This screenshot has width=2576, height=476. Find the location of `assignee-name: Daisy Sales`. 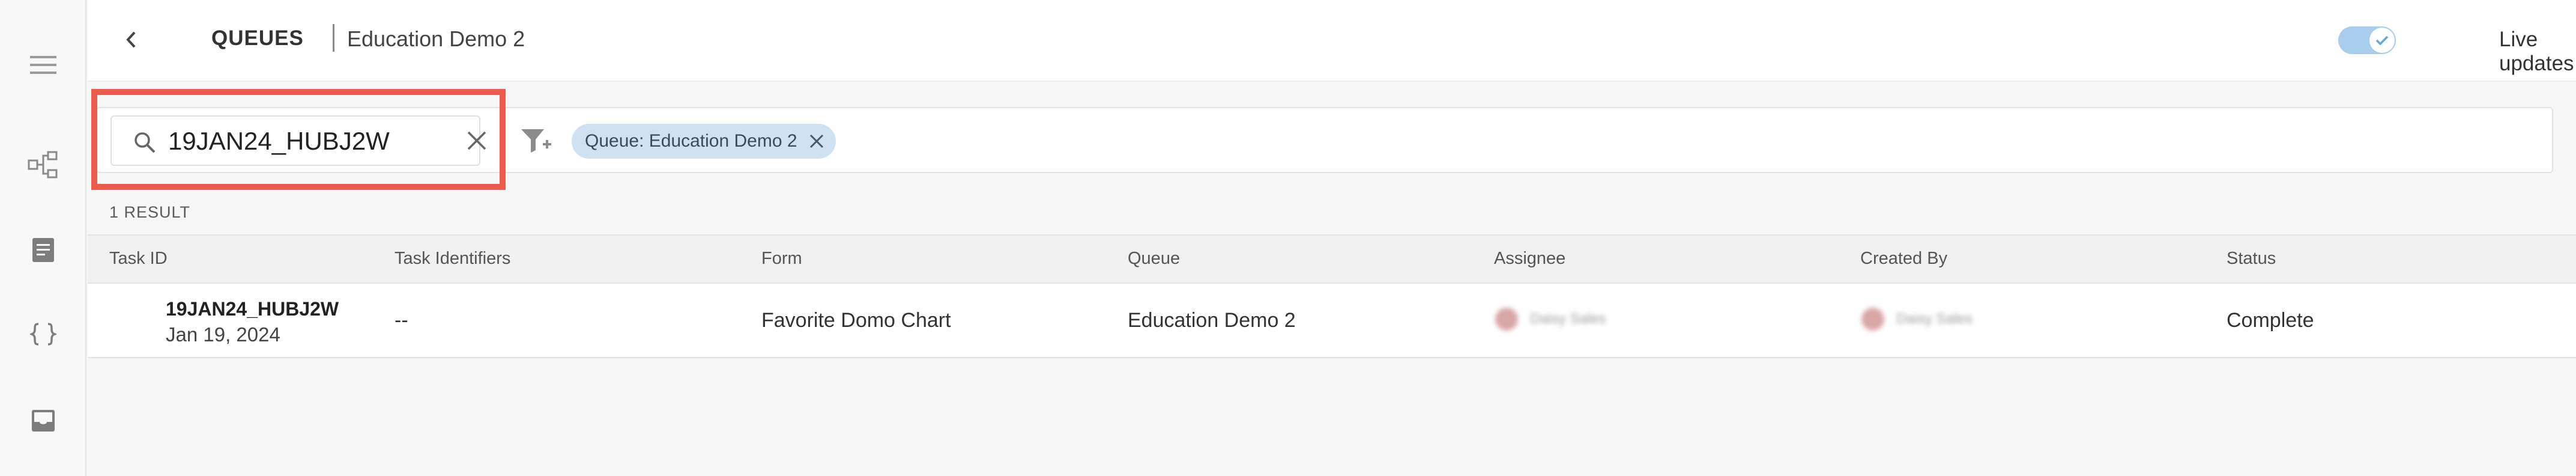

assignee-name: Daisy Sales is located at coordinates (1568, 319).